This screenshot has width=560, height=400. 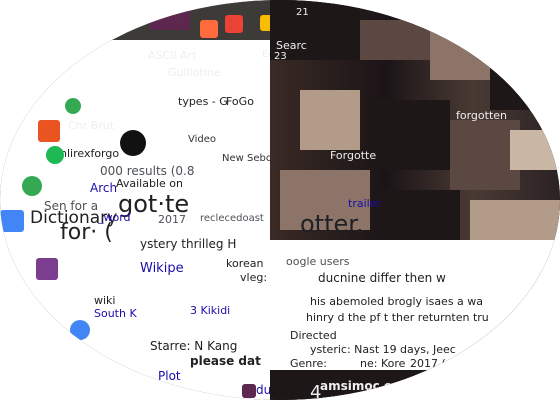 What do you see at coordinates (80, 330) in the screenshot?
I see `blue-dot-icon` at bounding box center [80, 330].